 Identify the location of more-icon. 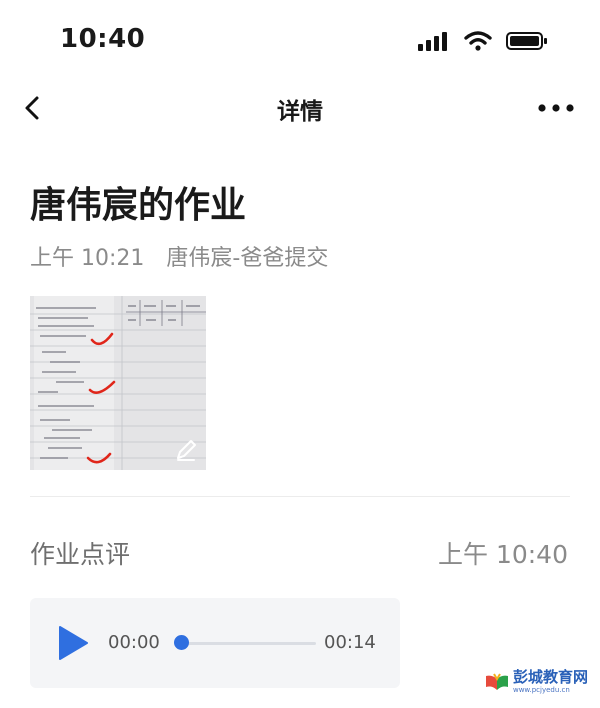
(556, 108).